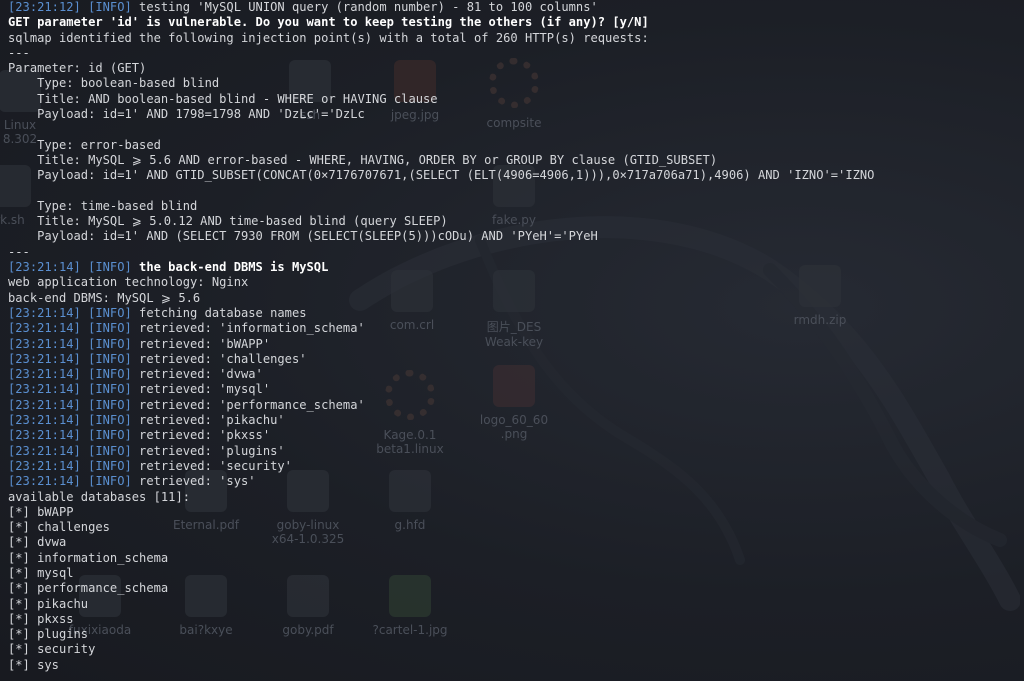 Image resolution: width=1024 pixels, height=681 pixels. What do you see at coordinates (201, 389) in the screenshot?
I see `log-text: retrieved: 'mysql'` at bounding box center [201, 389].